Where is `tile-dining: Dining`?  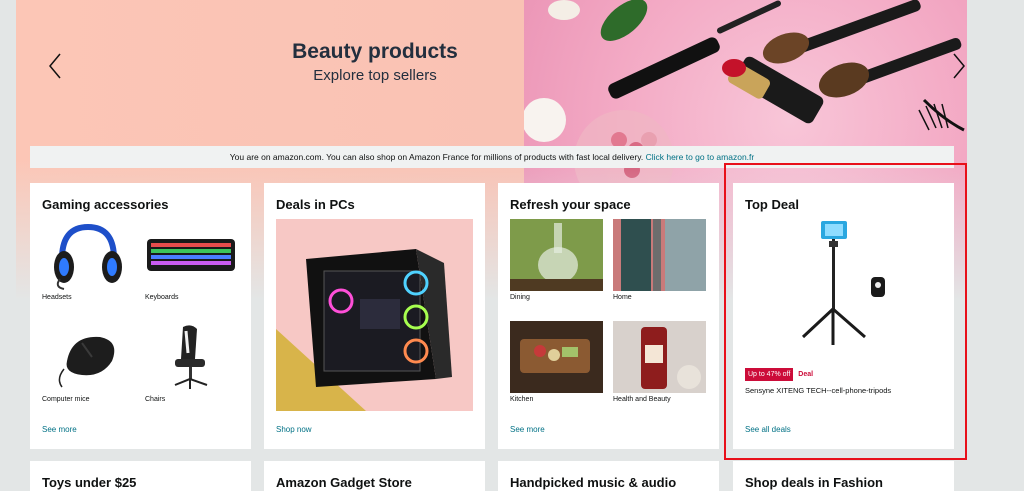 tile-dining: Dining is located at coordinates (556, 260).